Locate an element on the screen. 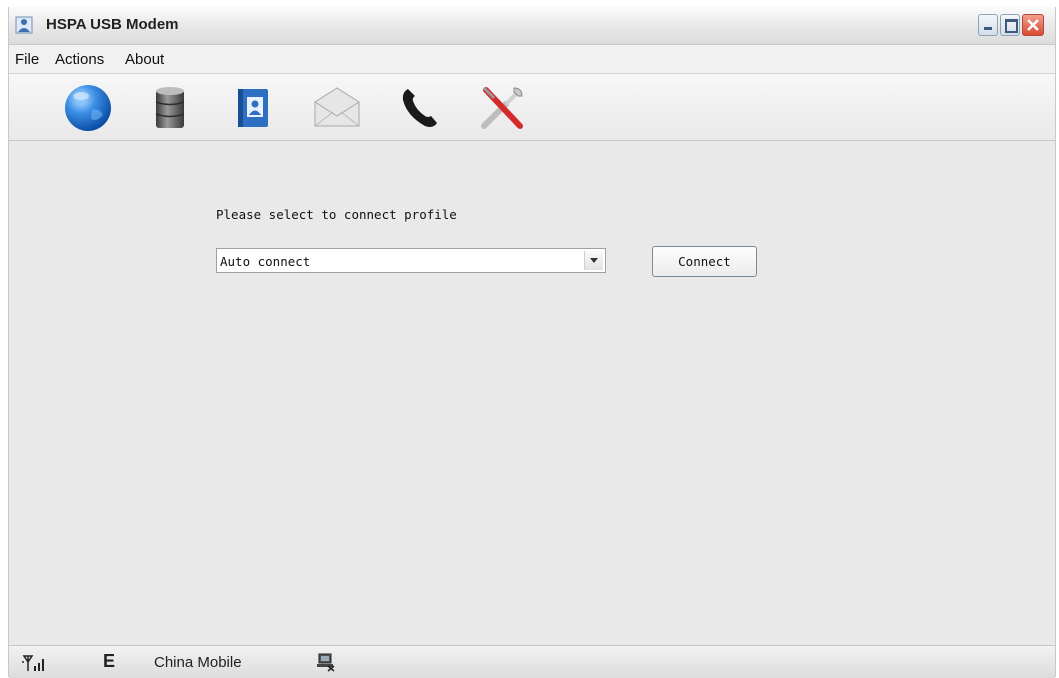  profile-select-value: Auto connect is located at coordinates (265, 261).